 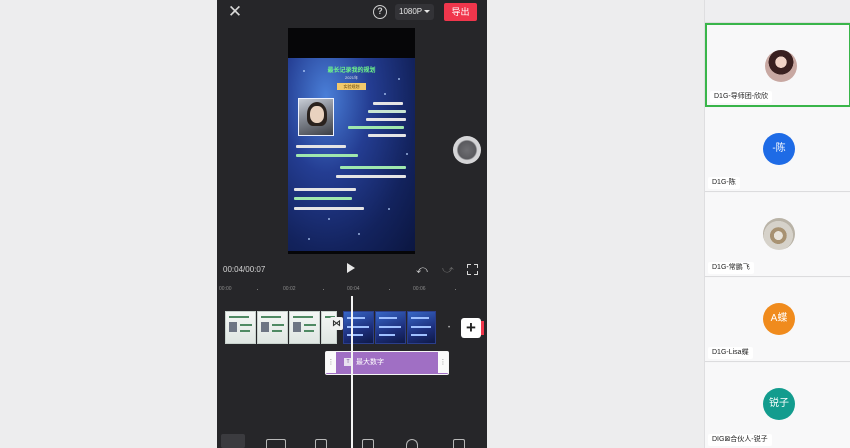 What do you see at coordinates (427, 12) in the screenshot?
I see `caret-down-icon` at bounding box center [427, 12].